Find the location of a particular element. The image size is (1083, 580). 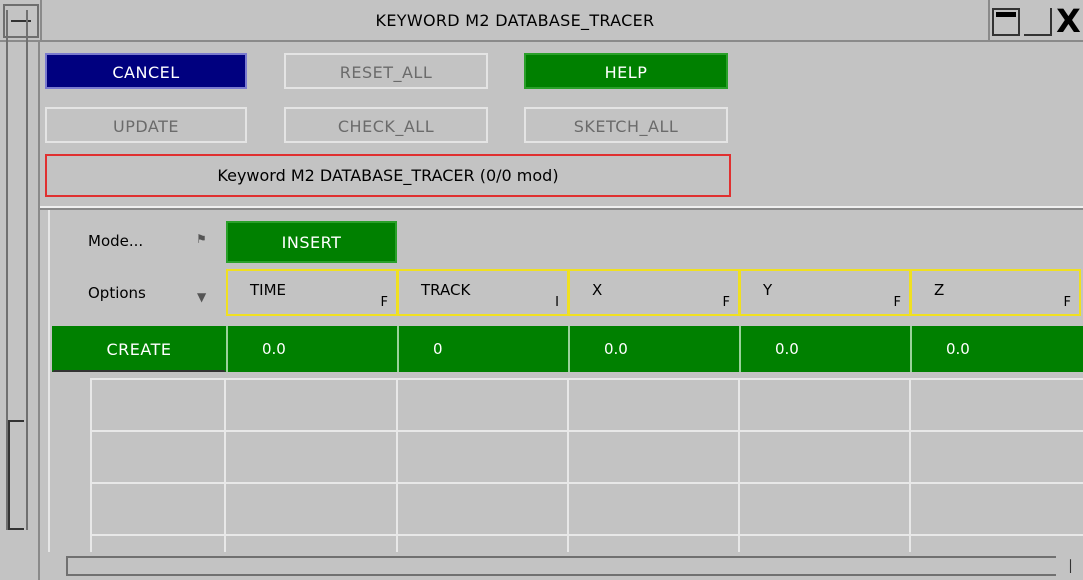

minimize-icon is located at coordinates (1006, 14).